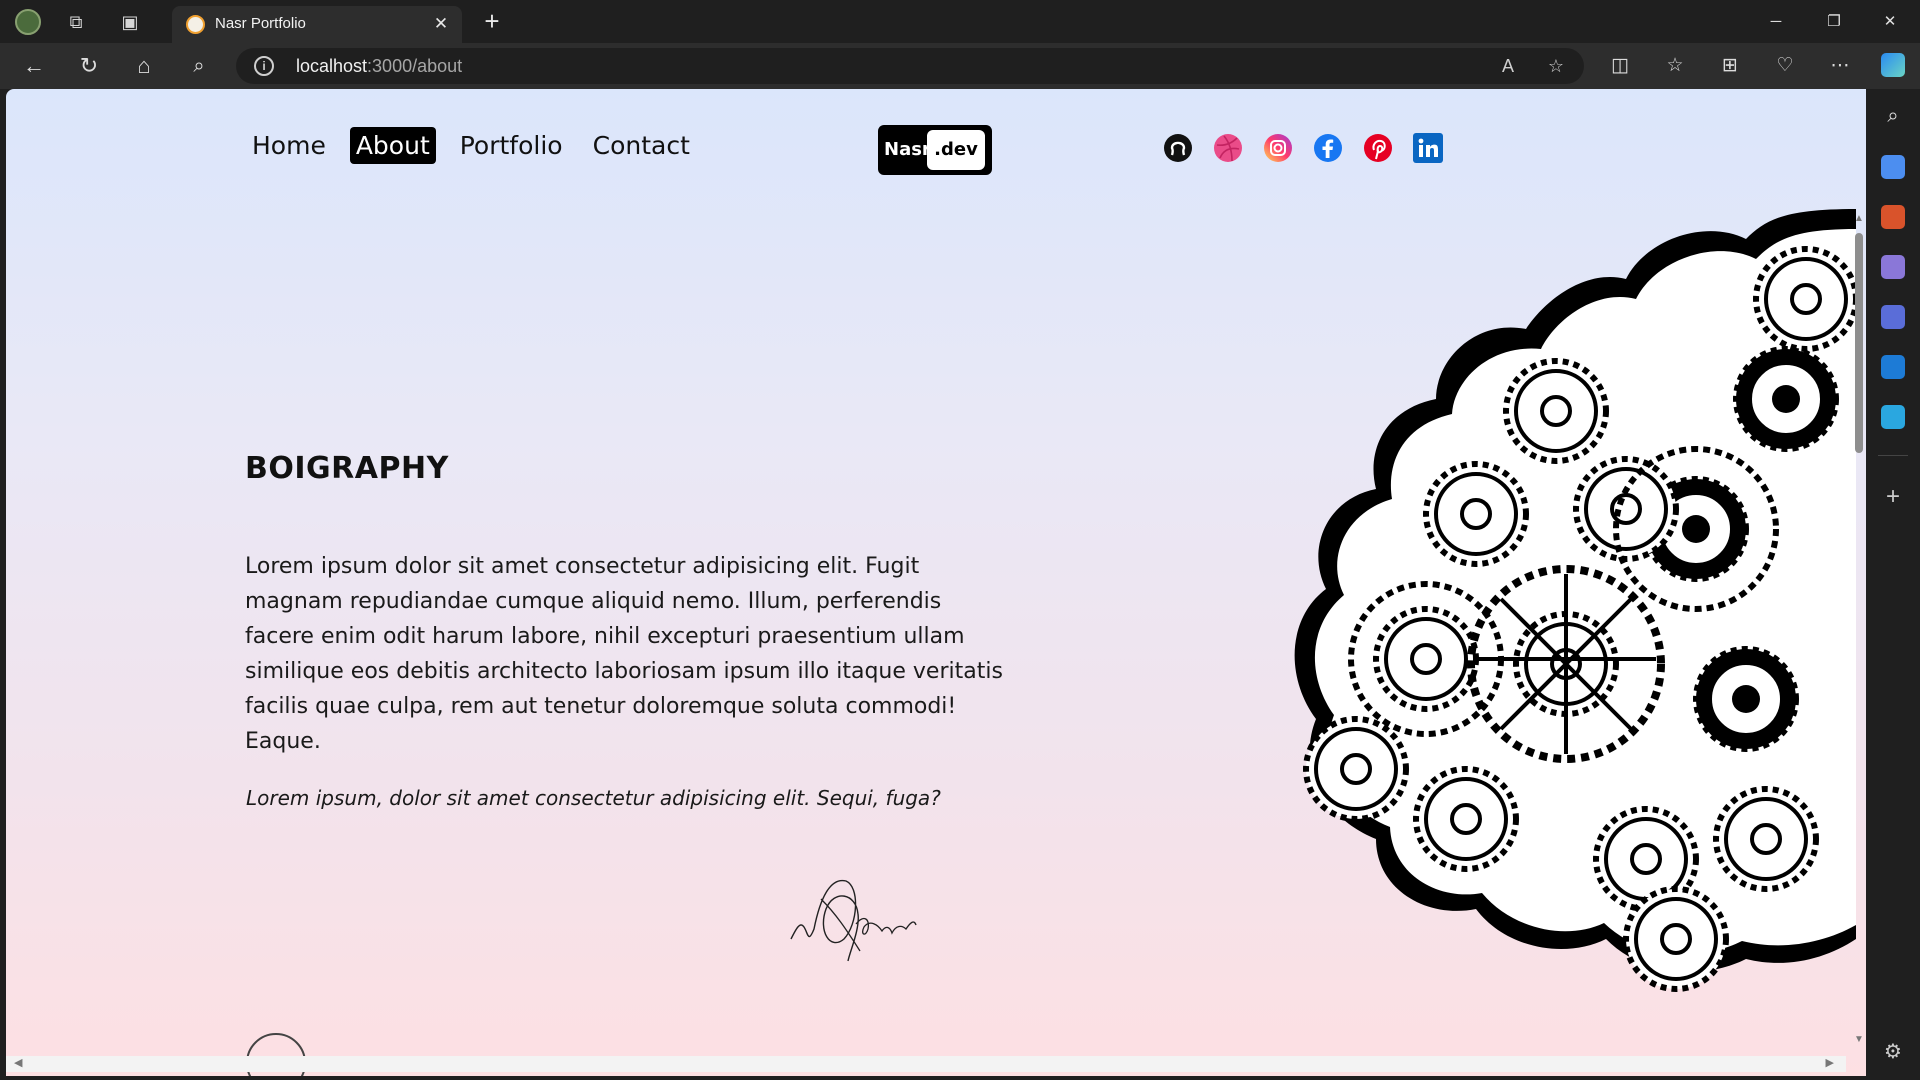 This screenshot has height=1080, width=1920. Describe the element at coordinates (264, 66) in the screenshot. I see `site-info-icon: i` at that location.